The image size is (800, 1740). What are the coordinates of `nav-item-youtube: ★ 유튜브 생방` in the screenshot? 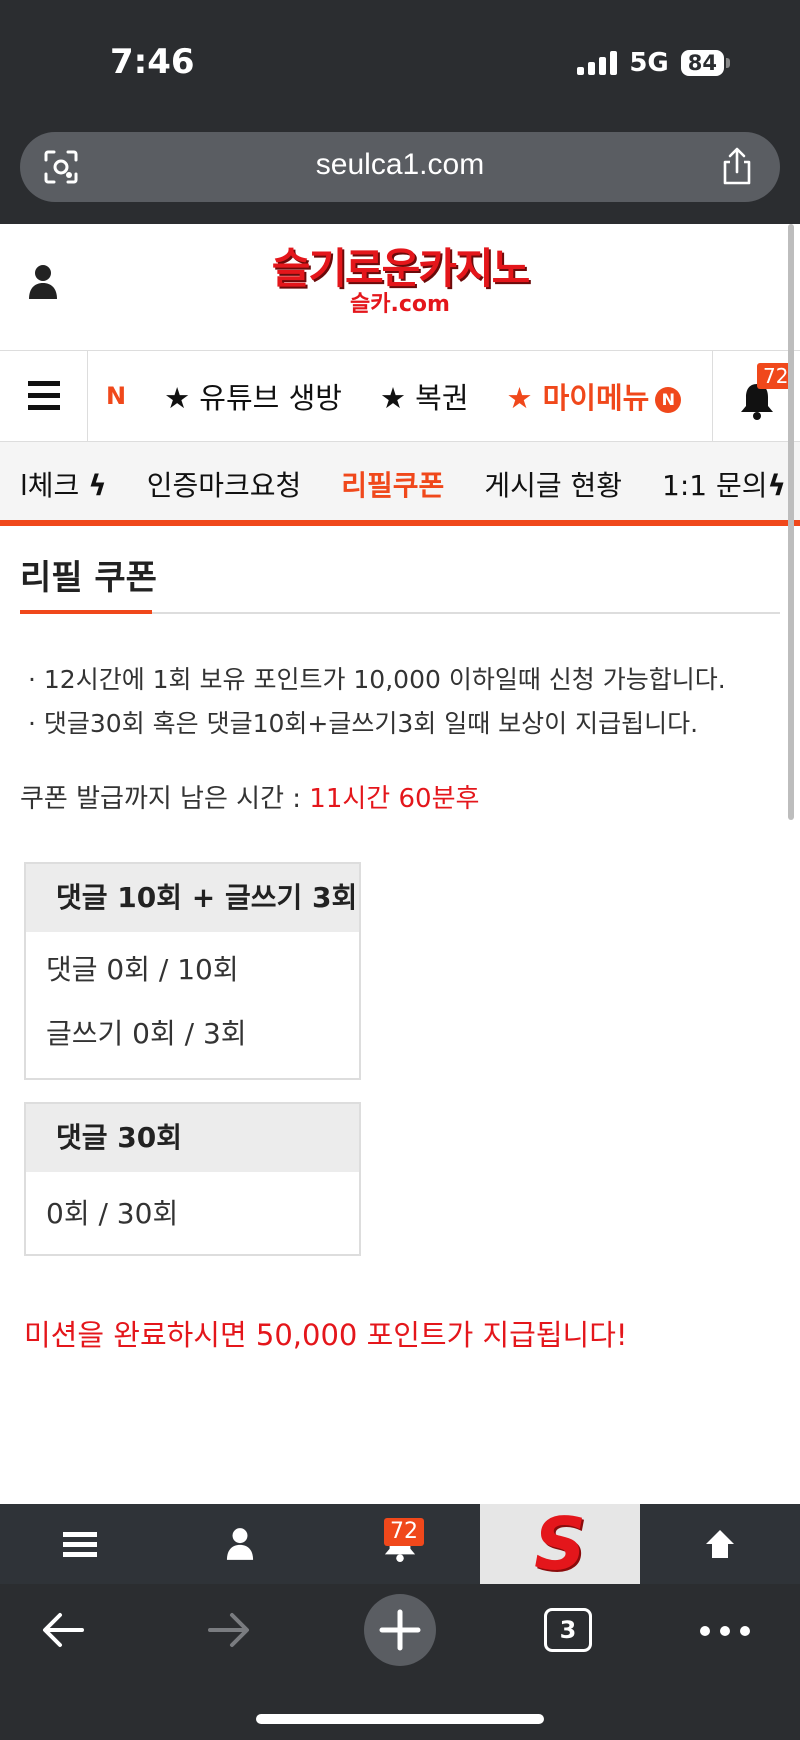 It's located at (253, 396).